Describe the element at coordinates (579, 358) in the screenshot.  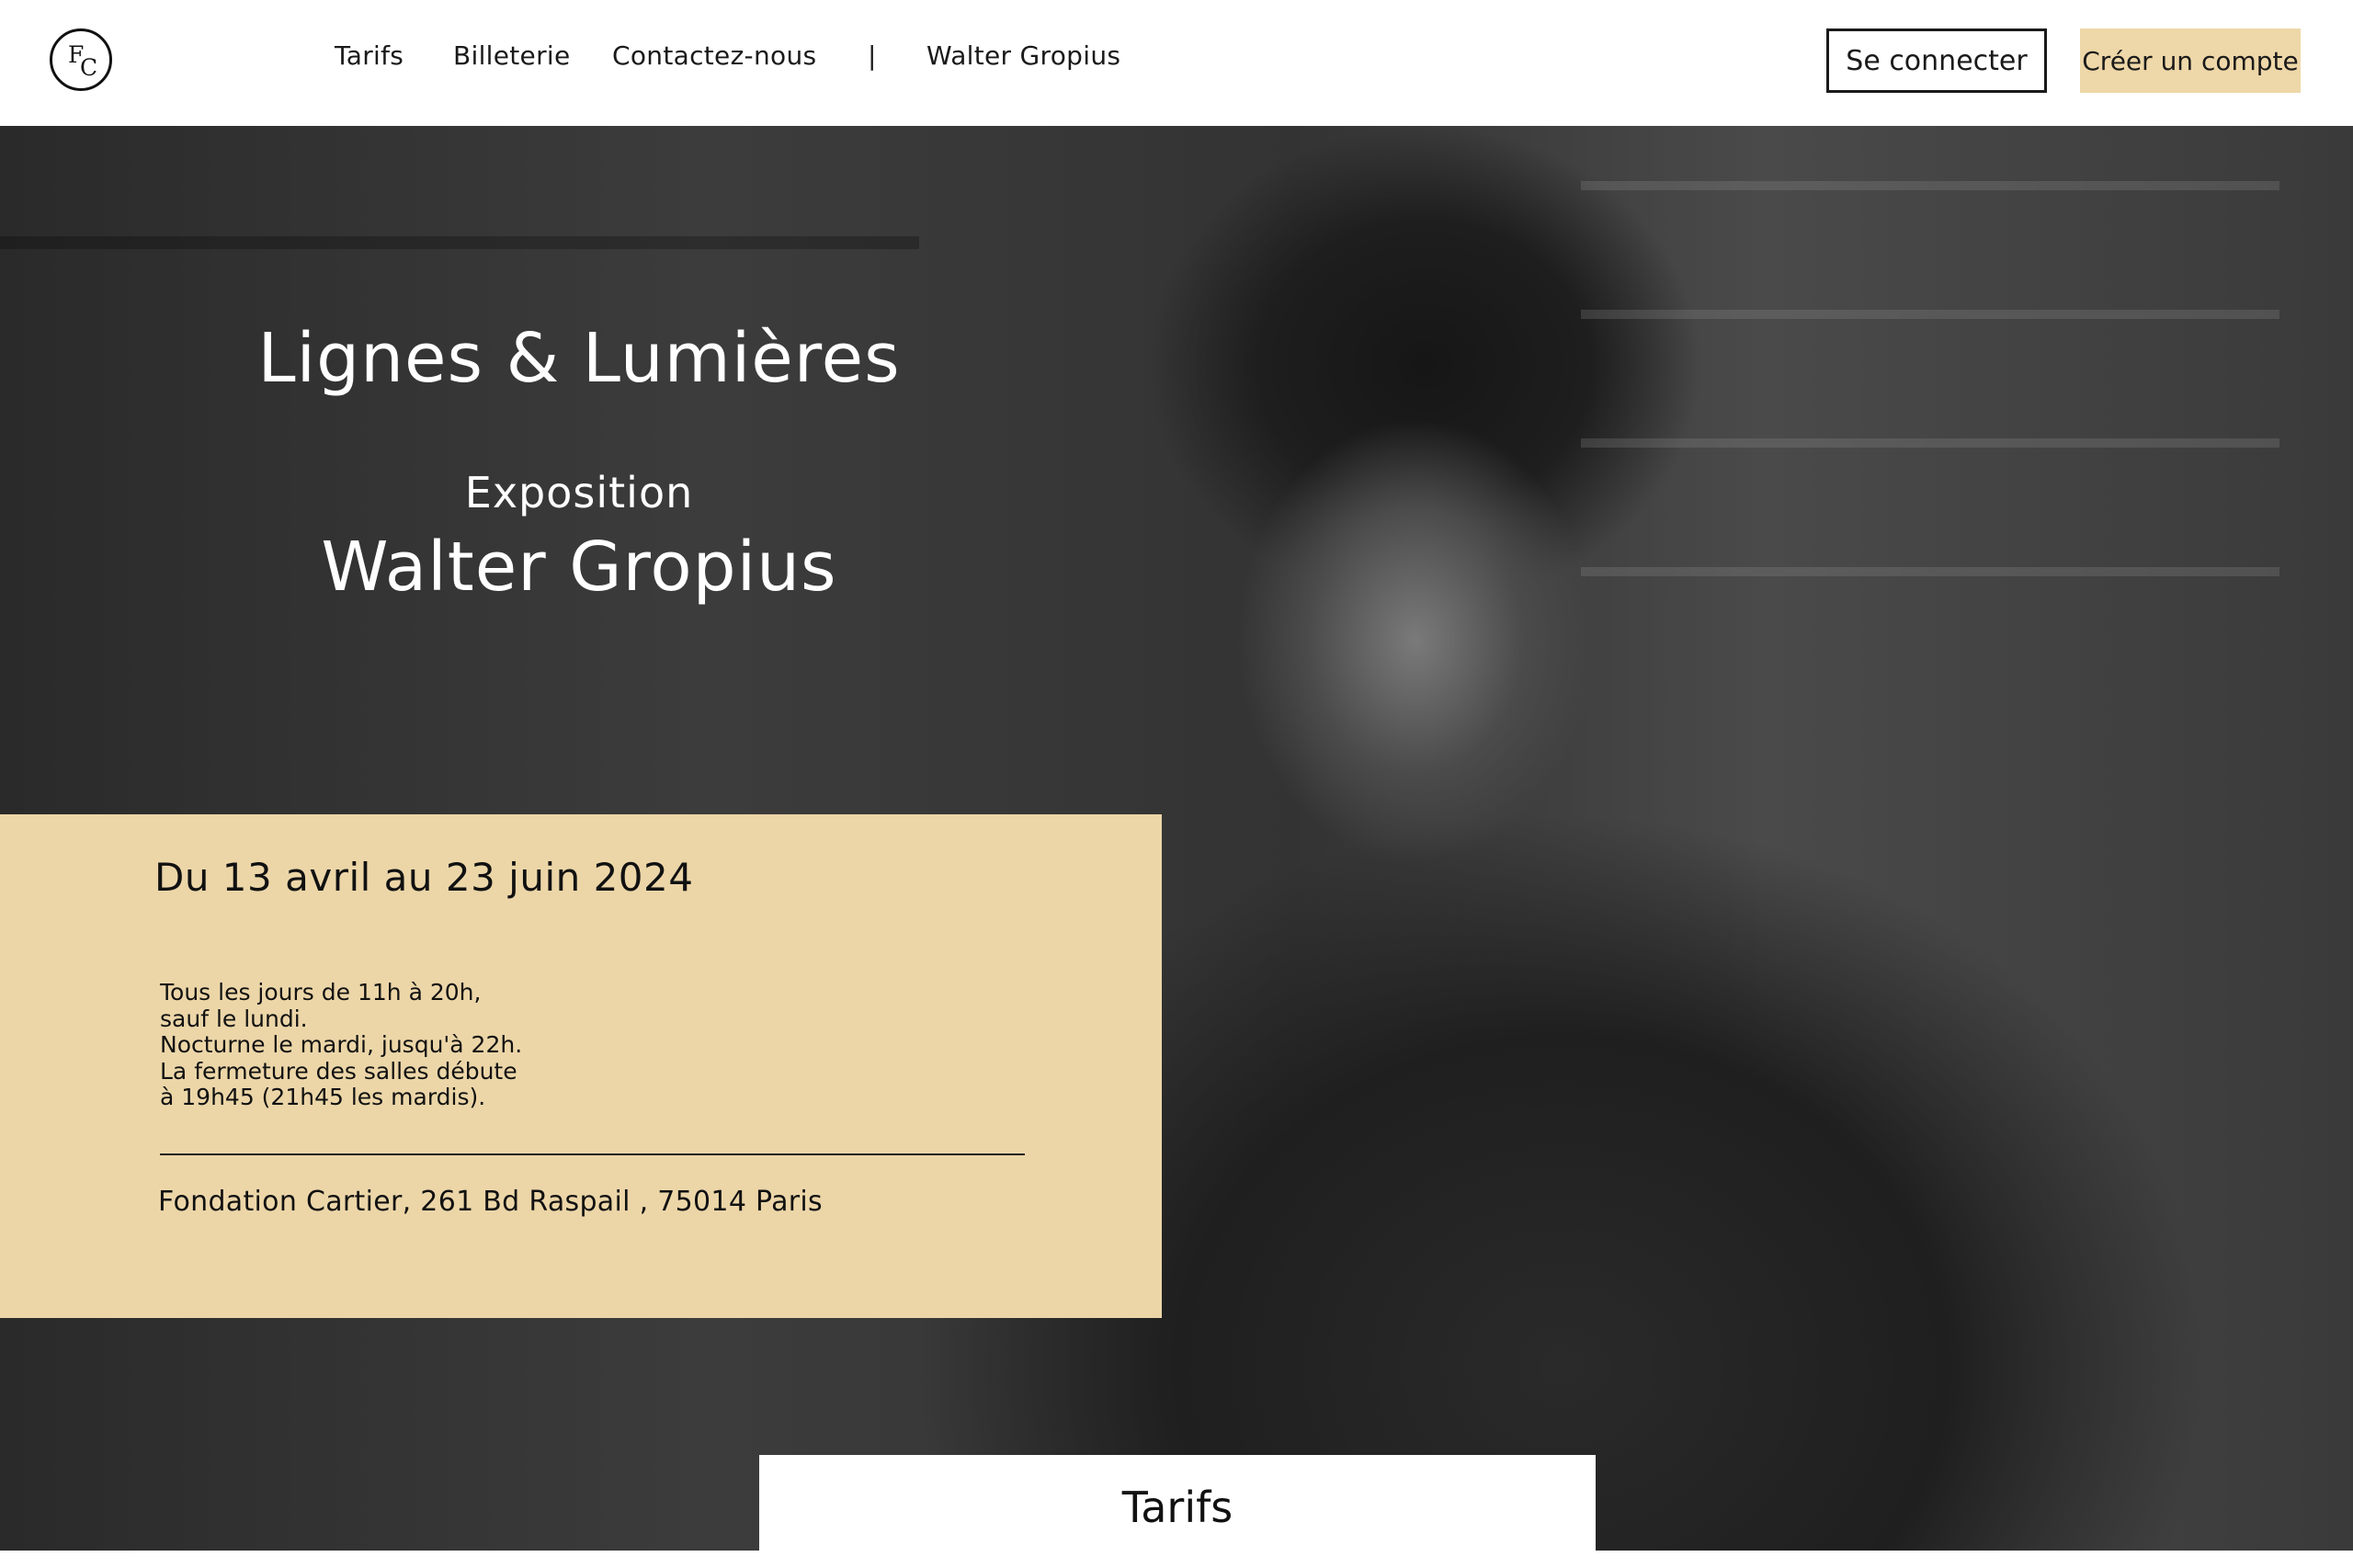
I see `exhibition-title: Lignes & Lumières` at that location.